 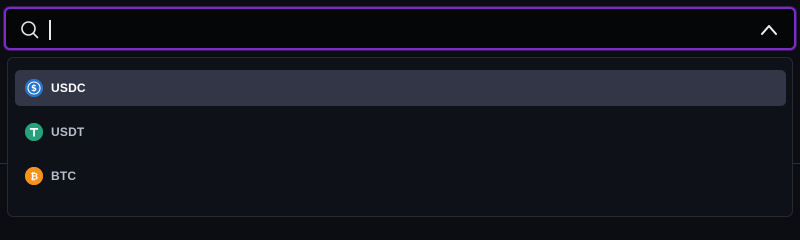 I want to click on option-label: USDT, so click(x=68, y=132).